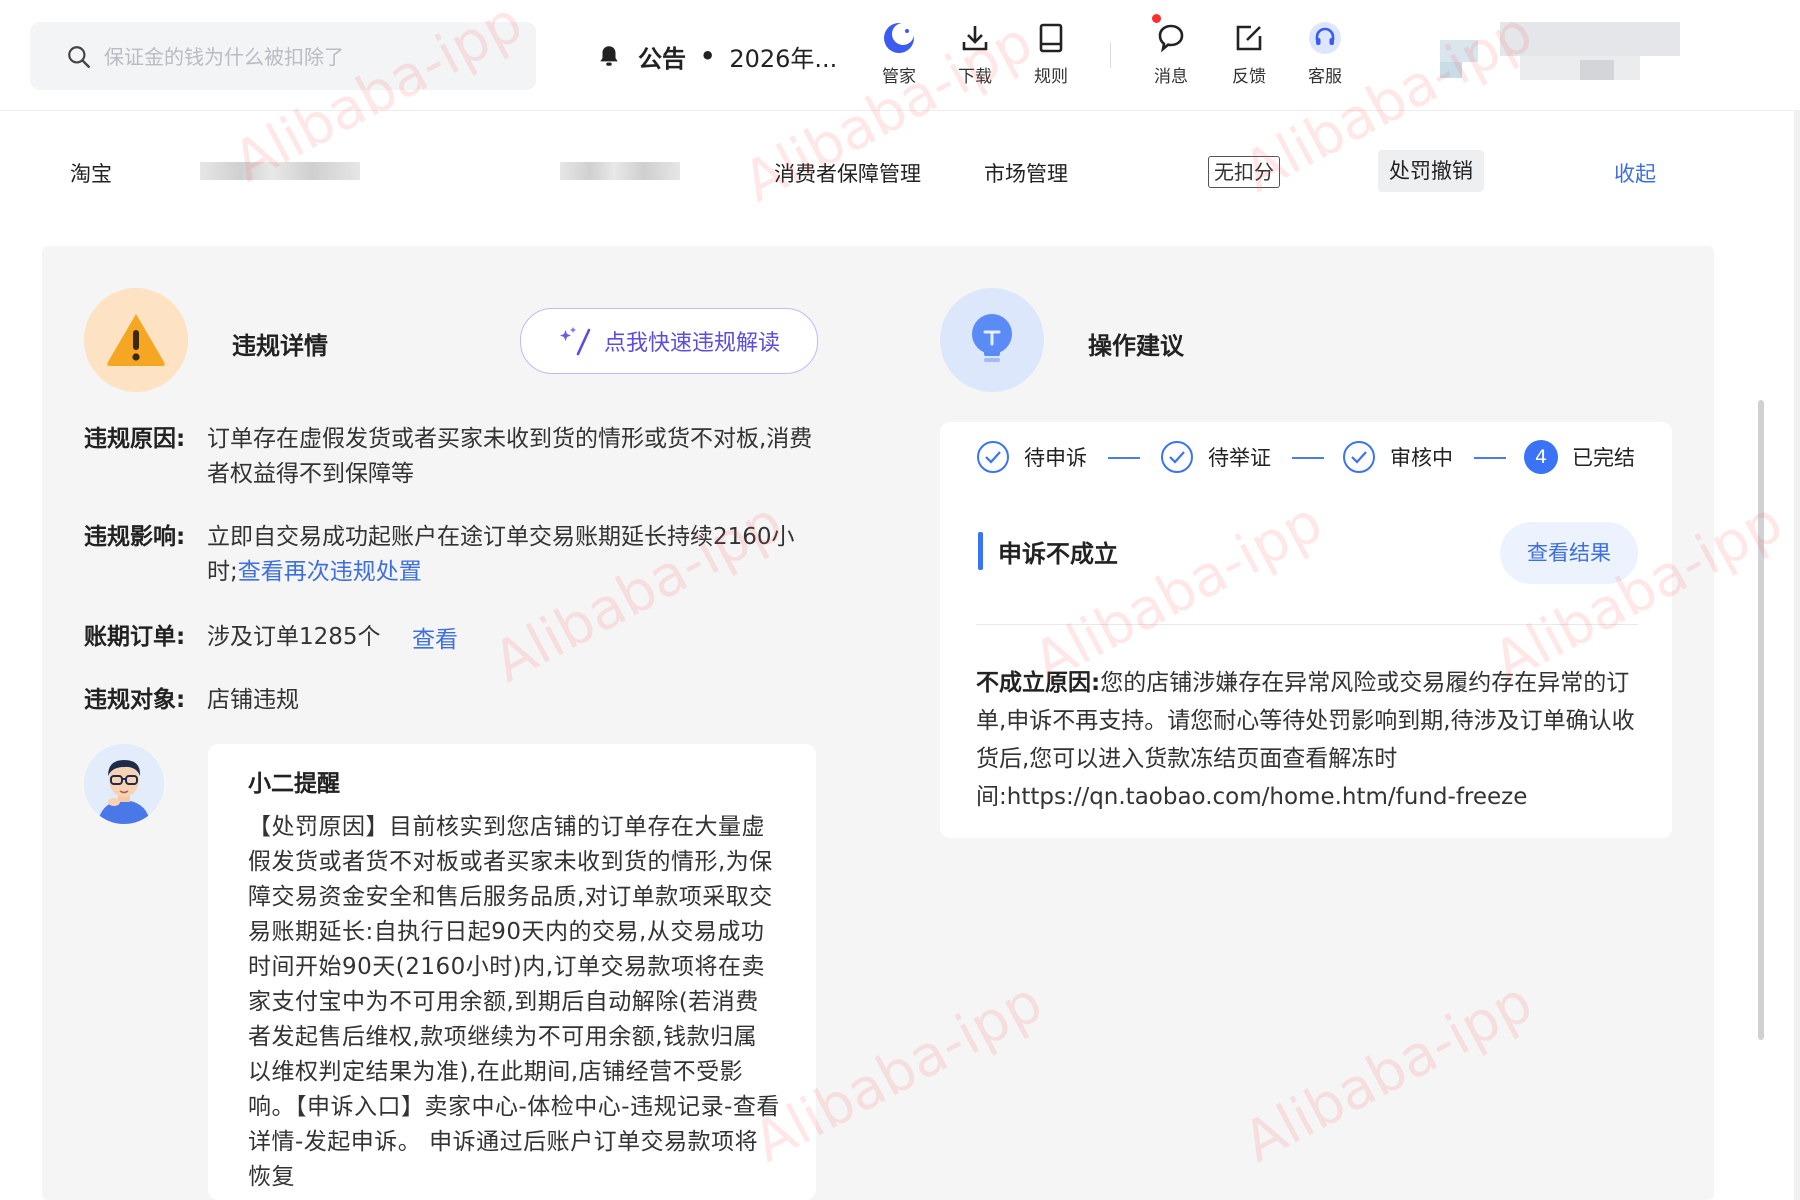  What do you see at coordinates (899, 38) in the screenshot?
I see `moon-icon` at bounding box center [899, 38].